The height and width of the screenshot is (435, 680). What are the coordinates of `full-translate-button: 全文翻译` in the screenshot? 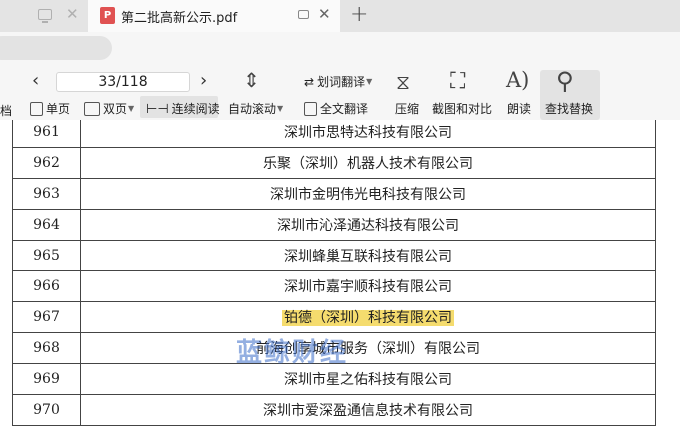 It's located at (336, 108).